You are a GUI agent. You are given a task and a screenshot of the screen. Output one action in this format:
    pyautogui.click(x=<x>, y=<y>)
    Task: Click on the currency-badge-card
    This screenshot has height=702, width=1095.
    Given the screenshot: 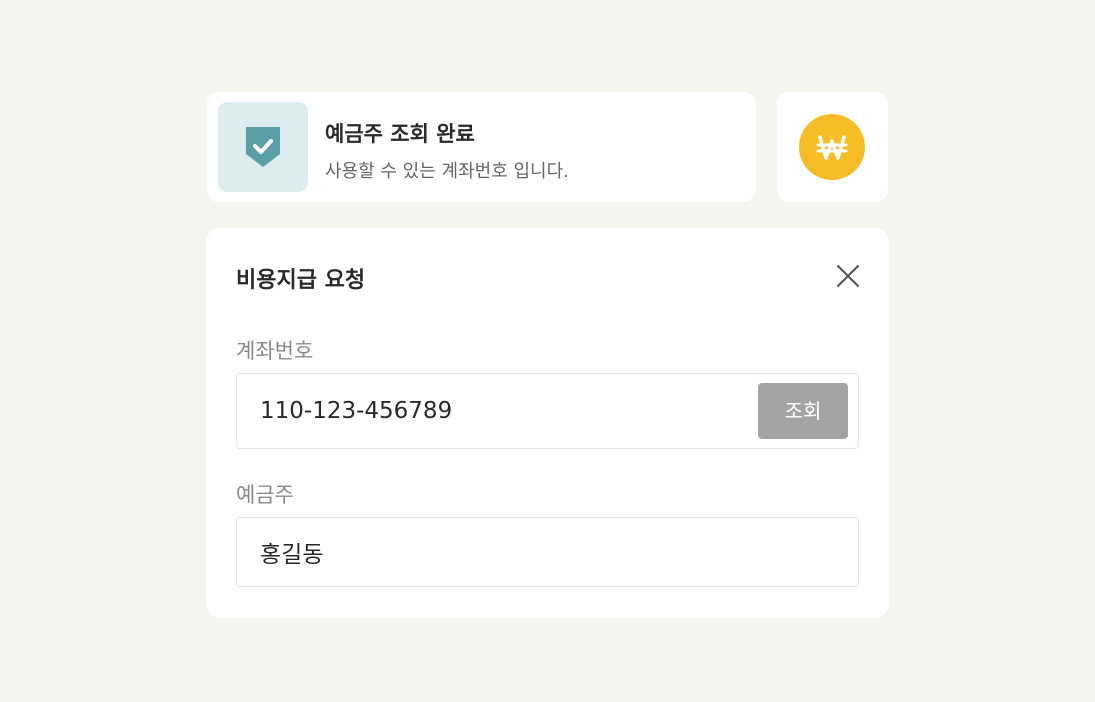 What is the action you would take?
    pyautogui.click(x=832, y=147)
    